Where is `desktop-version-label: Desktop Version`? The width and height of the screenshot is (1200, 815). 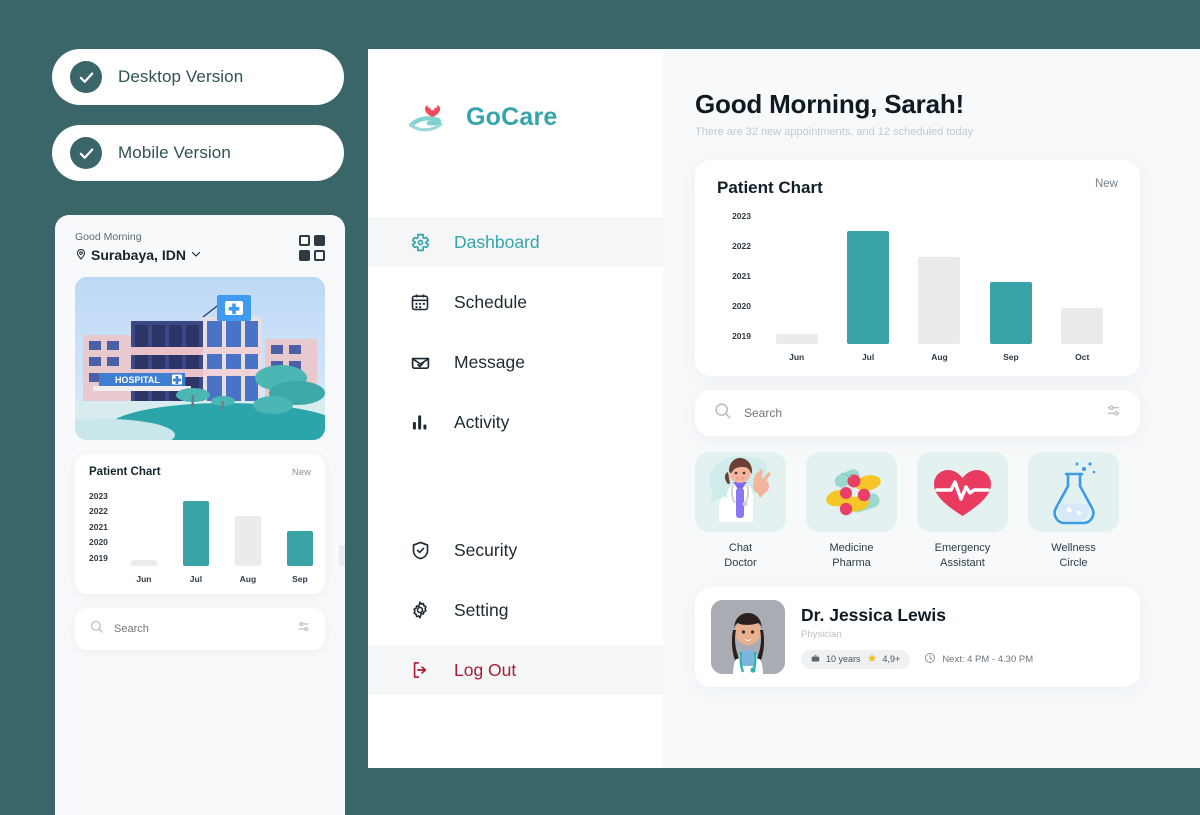 desktop-version-label: Desktop Version is located at coordinates (180, 77).